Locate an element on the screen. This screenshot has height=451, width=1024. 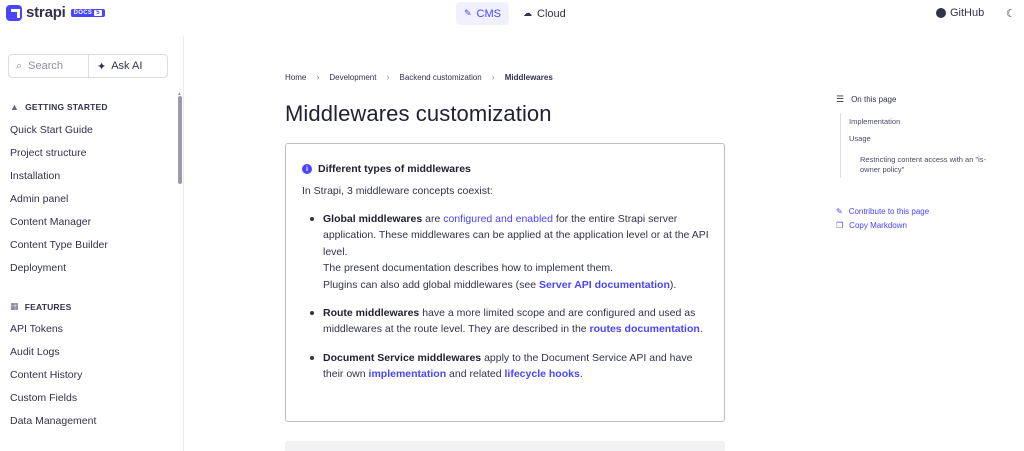
code-block-top is located at coordinates (505, 446).